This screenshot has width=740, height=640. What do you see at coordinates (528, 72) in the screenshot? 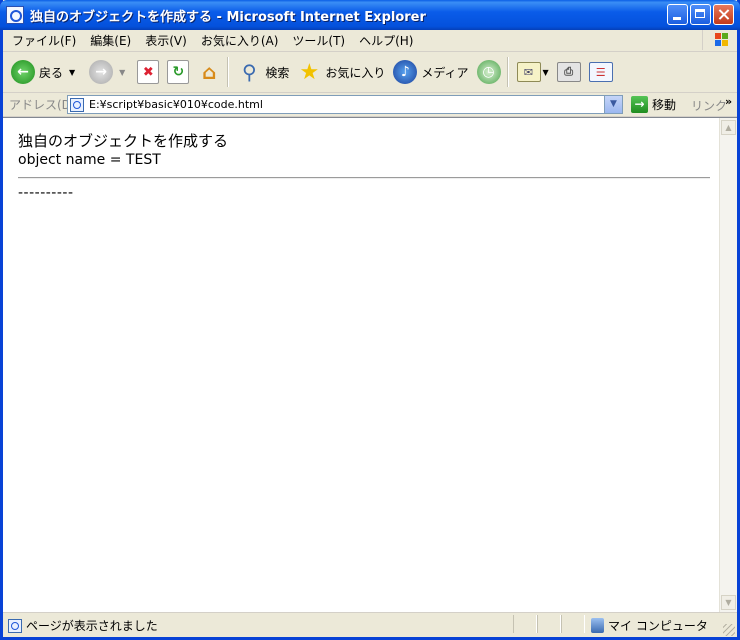
I see `mail-icon: ✉` at bounding box center [528, 72].